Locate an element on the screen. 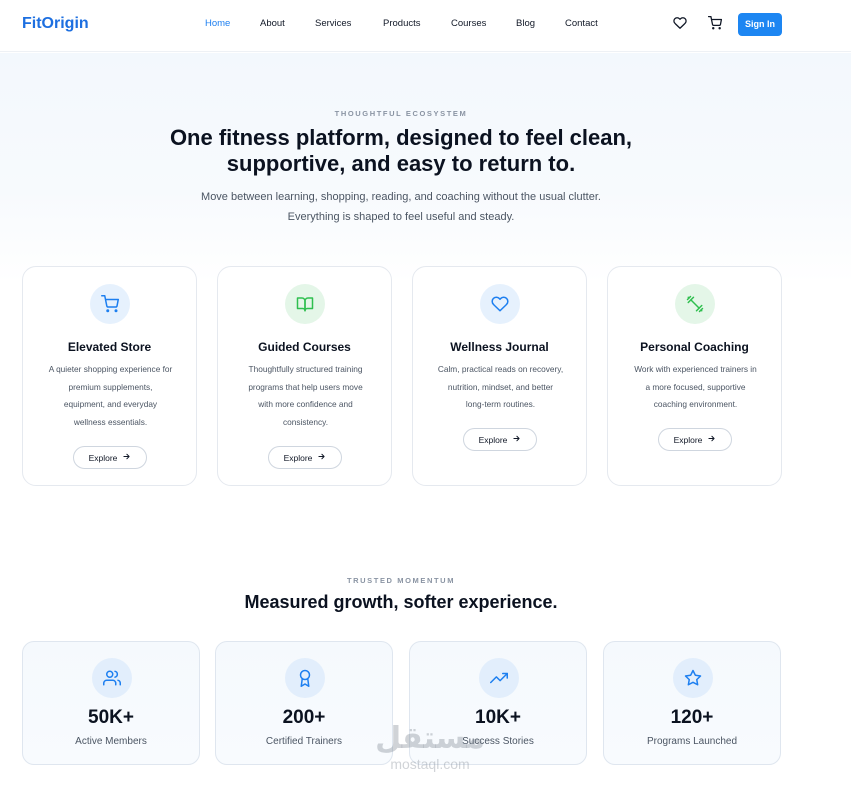  feature-desc-line: coaching environment. is located at coordinates (695, 404).